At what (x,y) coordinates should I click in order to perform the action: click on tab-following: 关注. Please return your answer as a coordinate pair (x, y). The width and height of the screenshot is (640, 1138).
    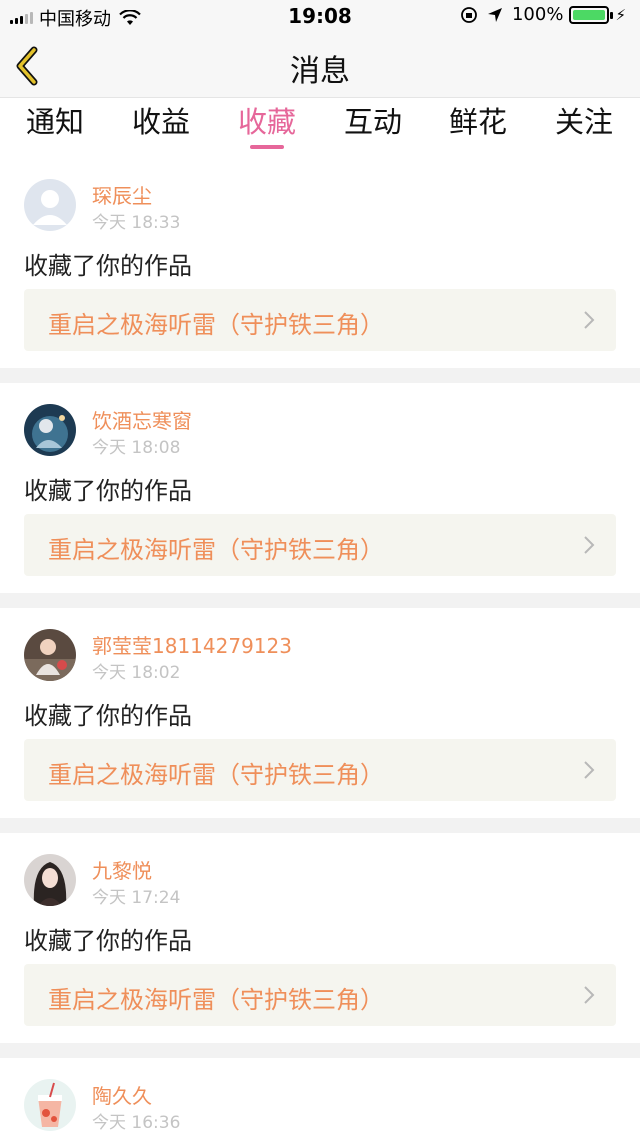
    Looking at the image, I should click on (584, 127).